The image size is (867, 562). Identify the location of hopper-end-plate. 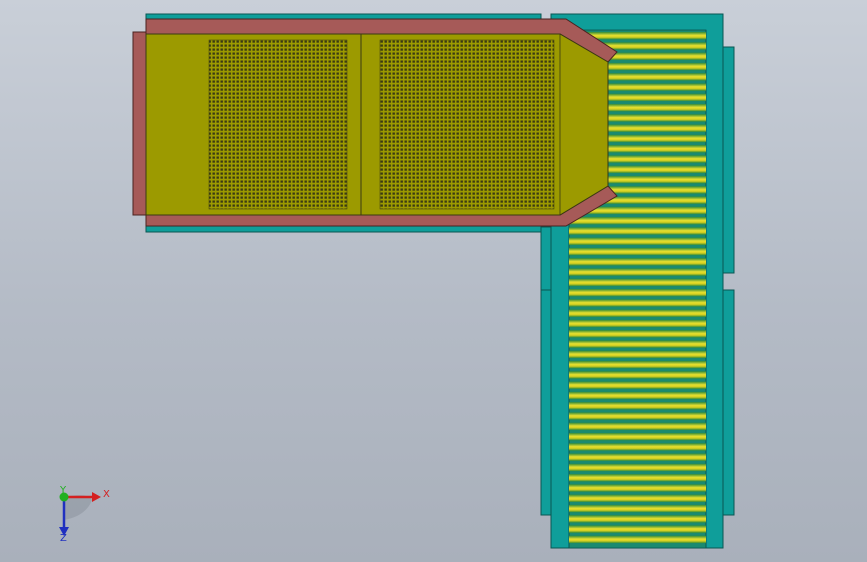
(139, 123).